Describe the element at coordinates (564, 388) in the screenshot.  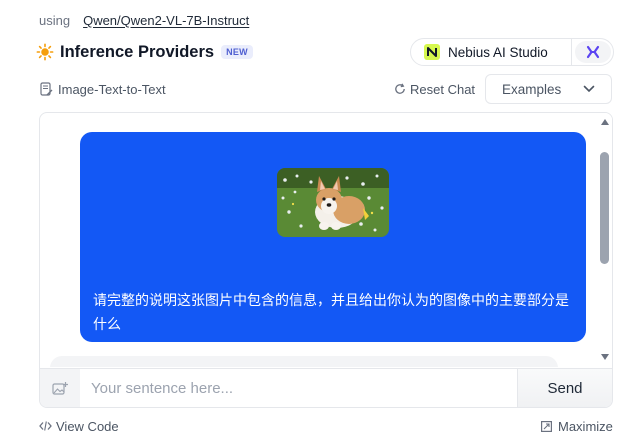
I see `send-button: Send` at that location.